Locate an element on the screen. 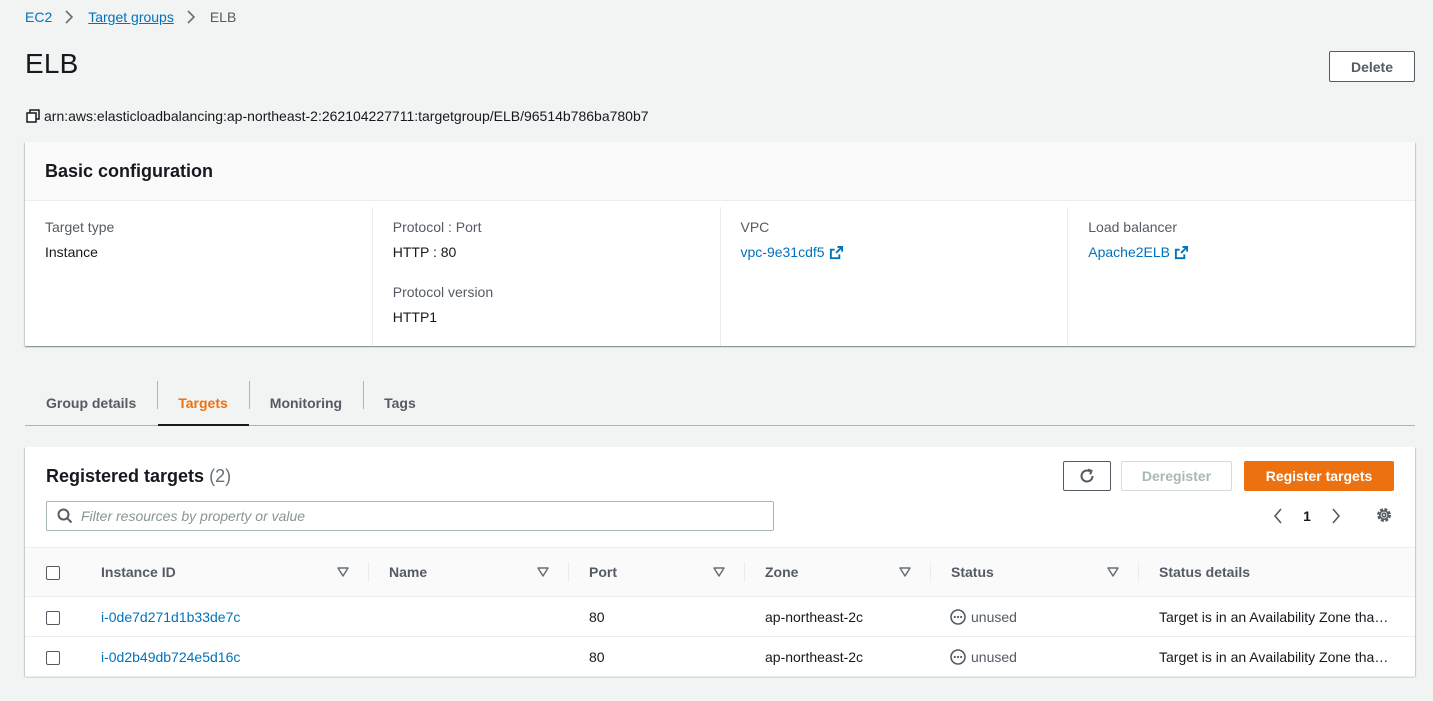  breadcrumb-target-groups-link: Target groups is located at coordinates (131, 17).